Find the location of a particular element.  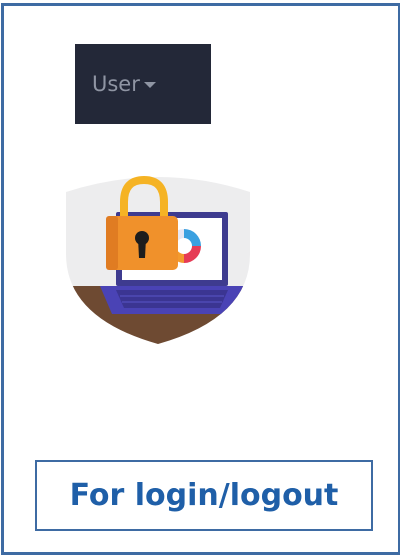

caption-box: For login/logout is located at coordinates (204, 495).